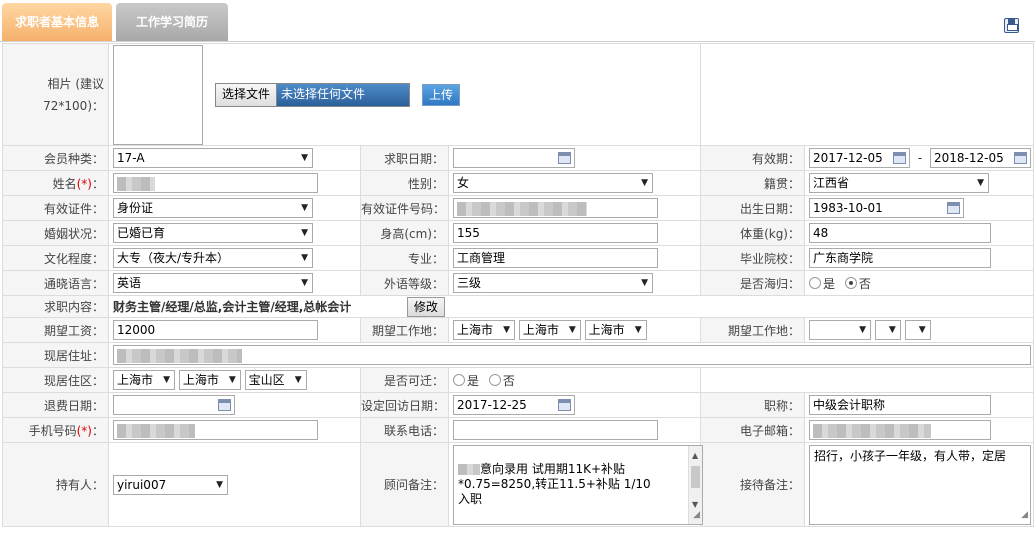  Describe the element at coordinates (815, 283) in the screenshot. I see `overseas-yes-radio` at that location.